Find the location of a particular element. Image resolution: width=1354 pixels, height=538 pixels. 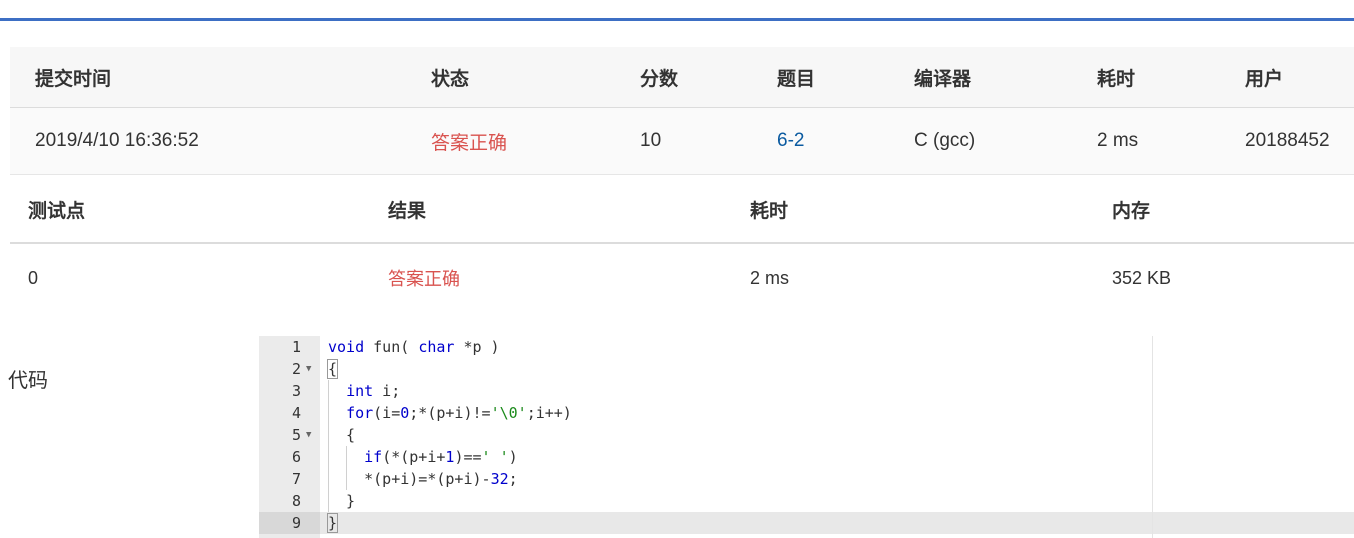

score-value: 10 is located at coordinates (651, 140).